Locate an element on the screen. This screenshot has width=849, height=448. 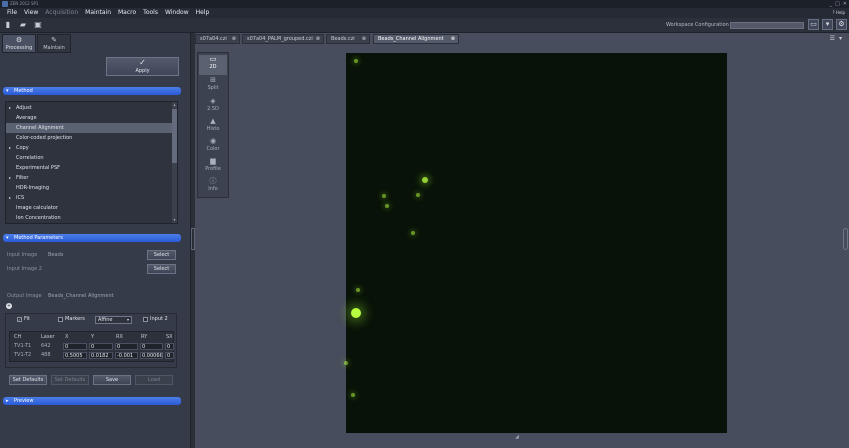
resize-handle-icon: ◢ is located at coordinates (517, 437).